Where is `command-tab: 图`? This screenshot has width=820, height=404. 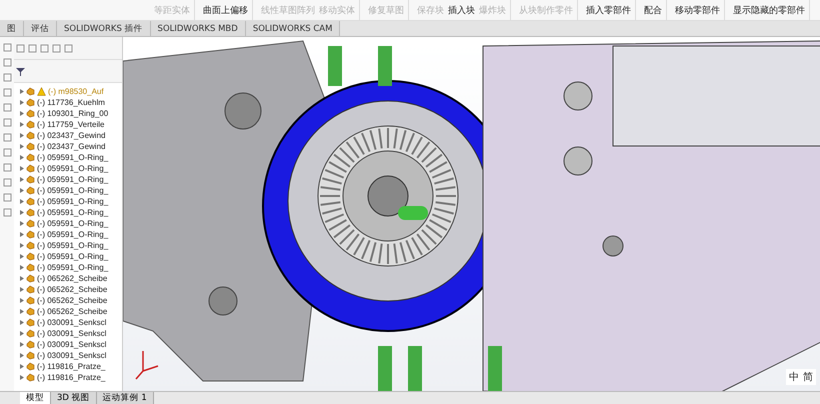
command-tab: 图 is located at coordinates (12, 28).